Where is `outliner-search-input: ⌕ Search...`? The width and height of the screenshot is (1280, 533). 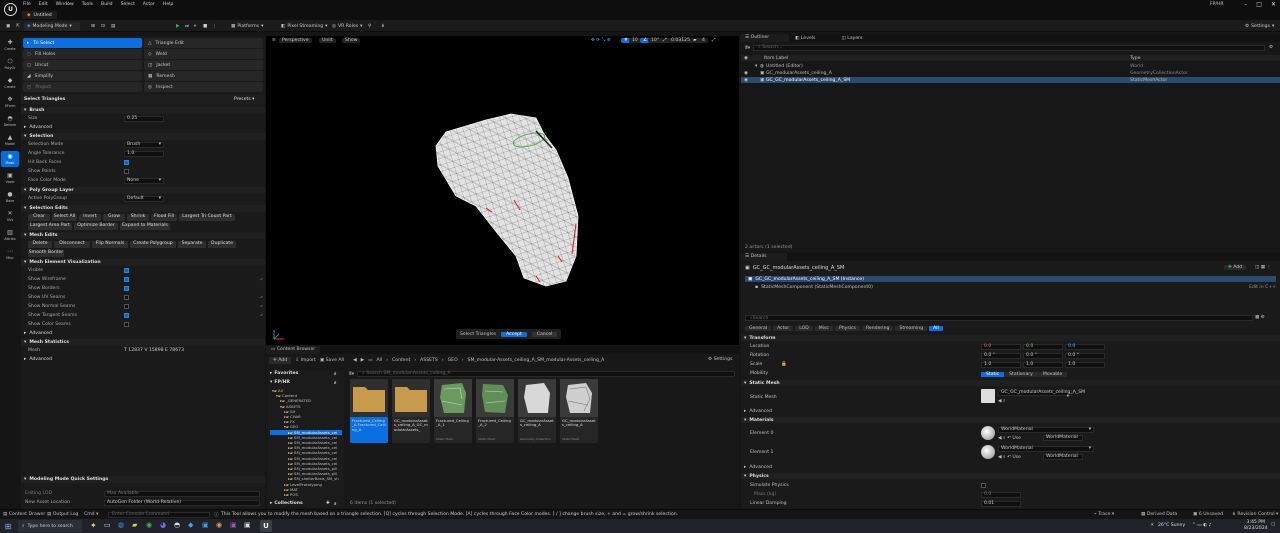 outliner-search-input: ⌕ Search... is located at coordinates (1009, 48).